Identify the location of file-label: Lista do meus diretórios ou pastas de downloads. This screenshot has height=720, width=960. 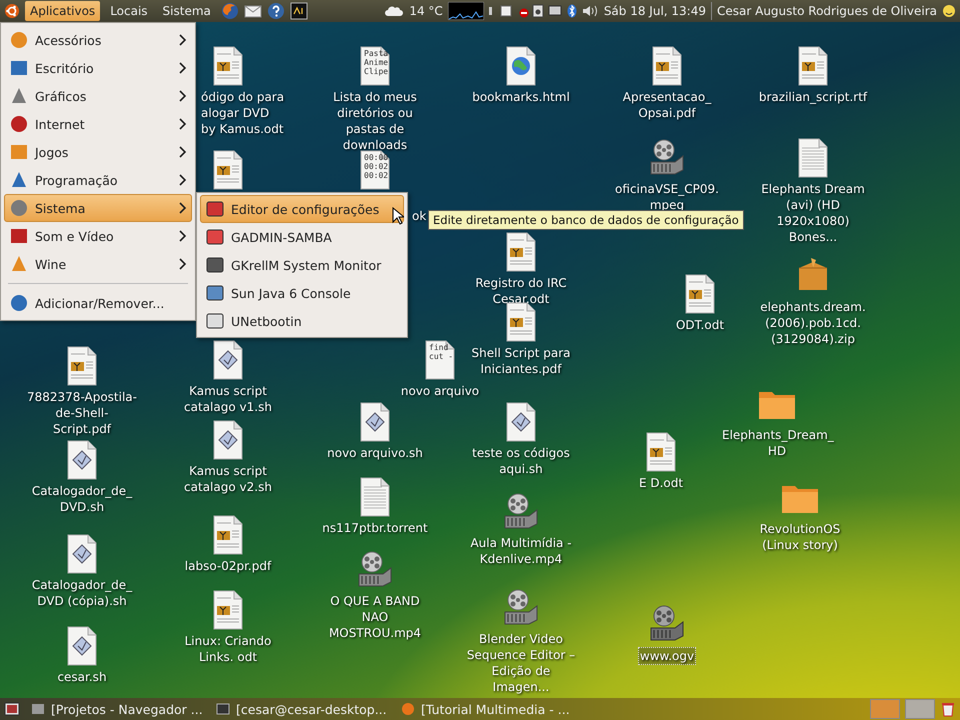
(375, 121).